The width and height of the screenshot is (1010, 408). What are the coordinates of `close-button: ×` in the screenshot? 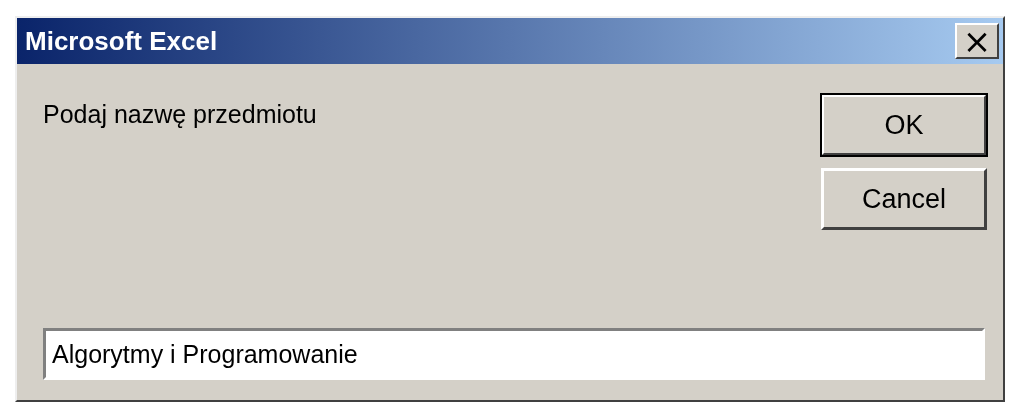 It's located at (977, 41).